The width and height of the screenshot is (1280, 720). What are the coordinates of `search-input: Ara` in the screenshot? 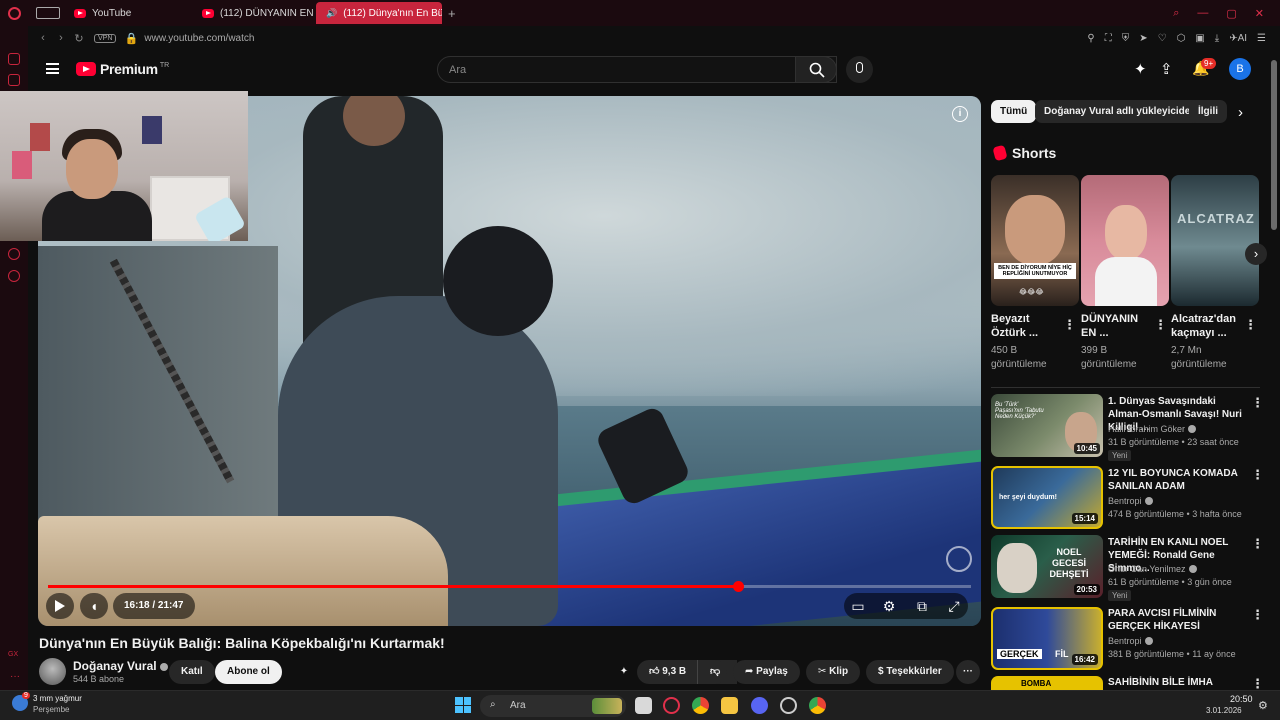 It's located at (637, 69).